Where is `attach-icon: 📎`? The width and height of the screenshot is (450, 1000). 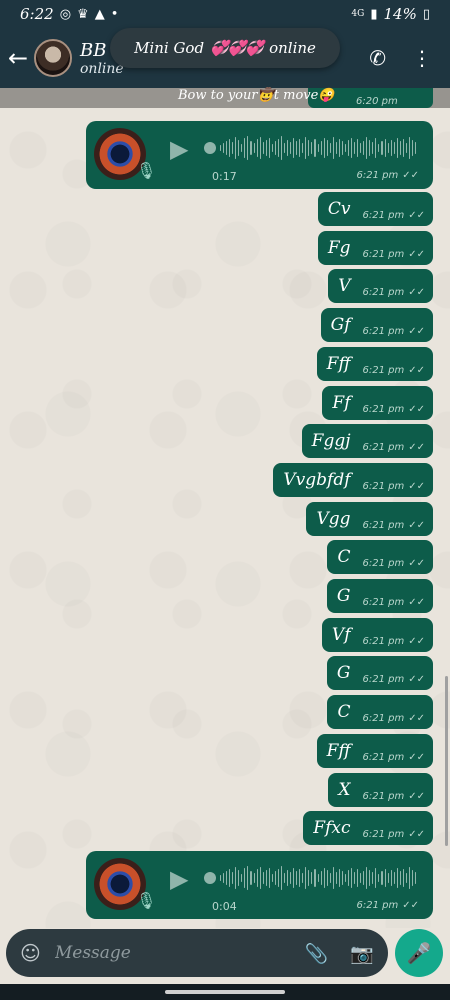
attach-icon: 📎 is located at coordinates (317, 953).